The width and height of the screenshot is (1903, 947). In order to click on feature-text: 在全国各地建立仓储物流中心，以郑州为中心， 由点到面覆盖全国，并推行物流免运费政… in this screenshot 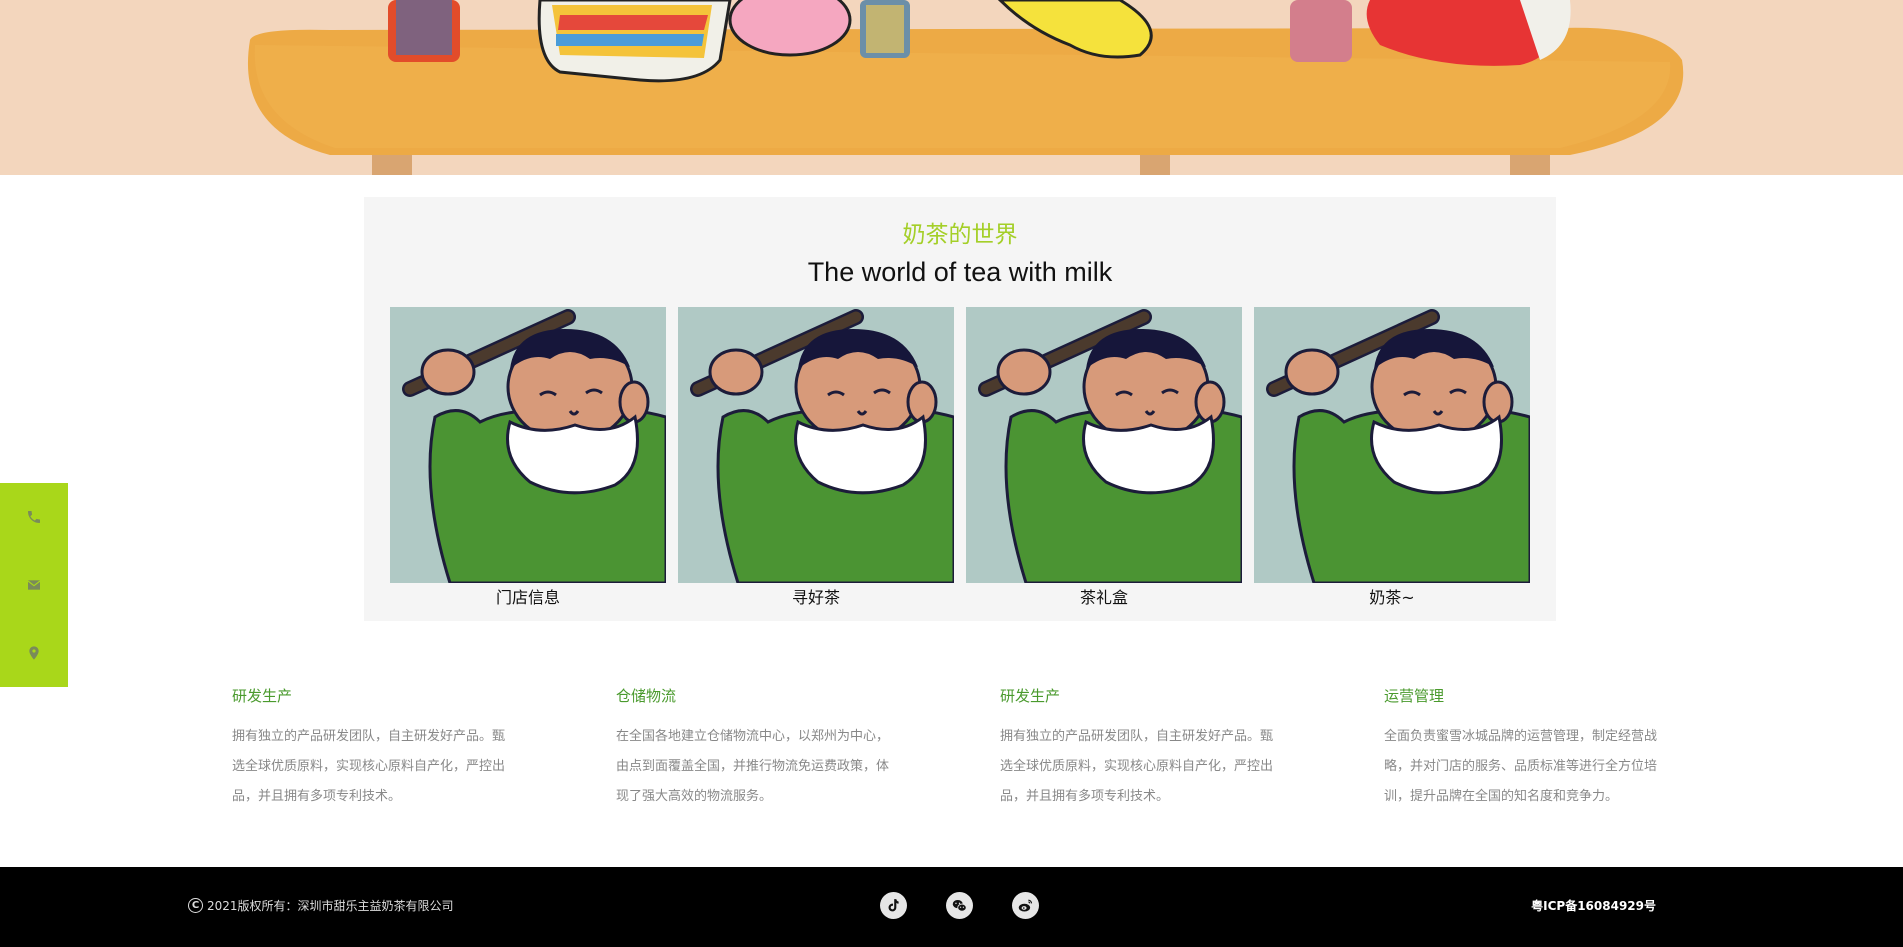, I will do `click(766, 767)`.